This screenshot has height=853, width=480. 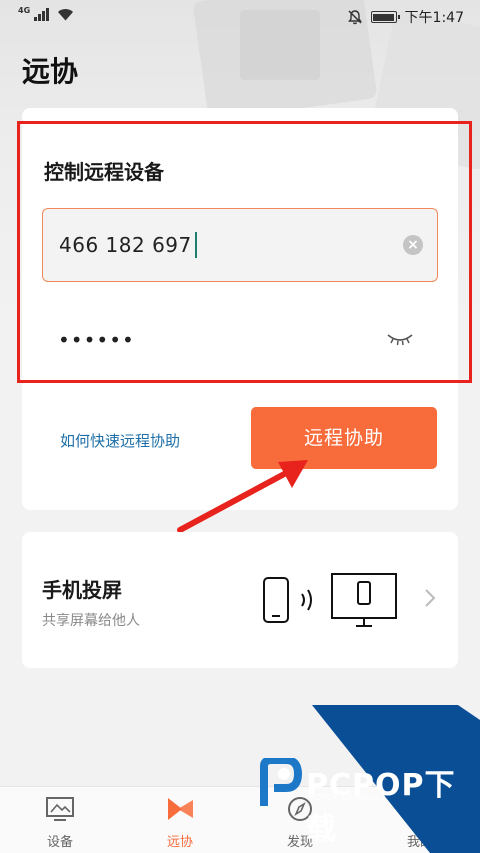 What do you see at coordinates (24, 10) in the screenshot?
I see `network-type: 4G` at bounding box center [24, 10].